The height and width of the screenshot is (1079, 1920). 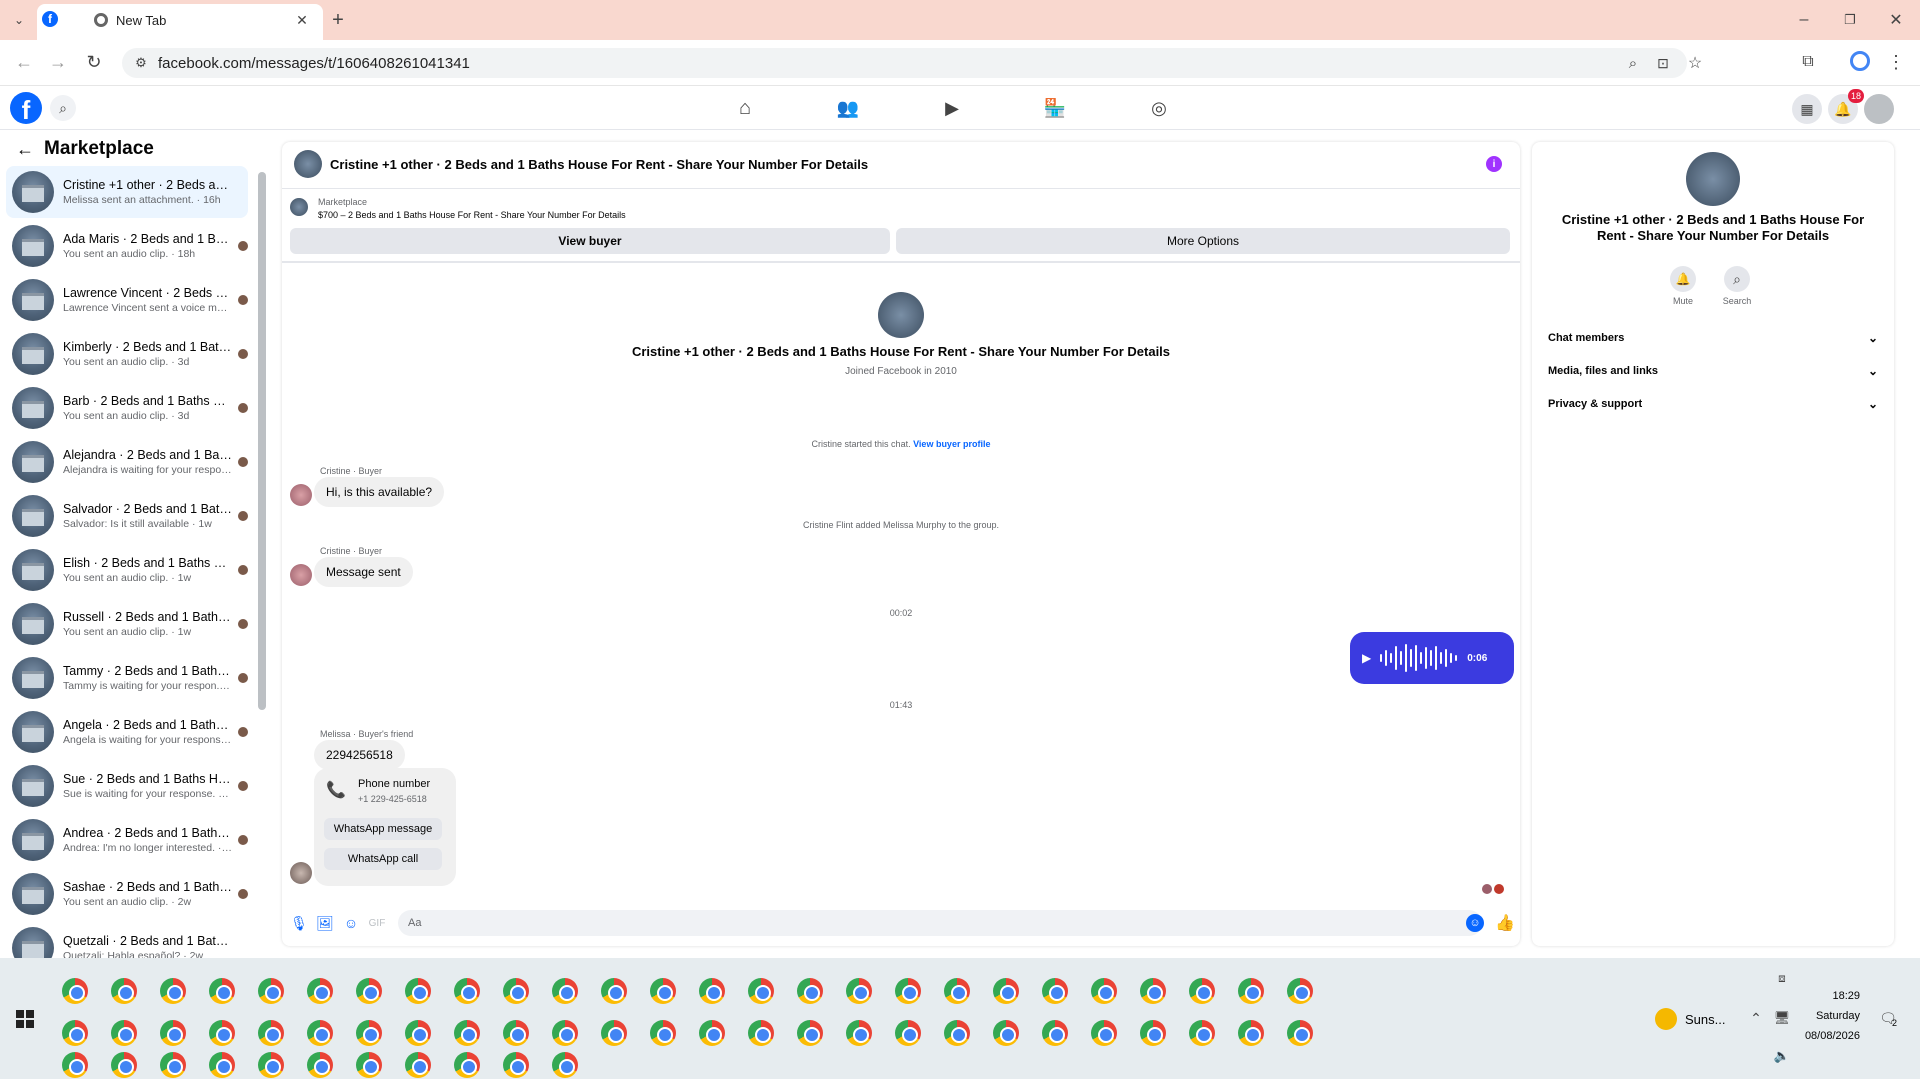 I want to click on clock-date: 08/08/2026, so click(x=1824, y=1036).